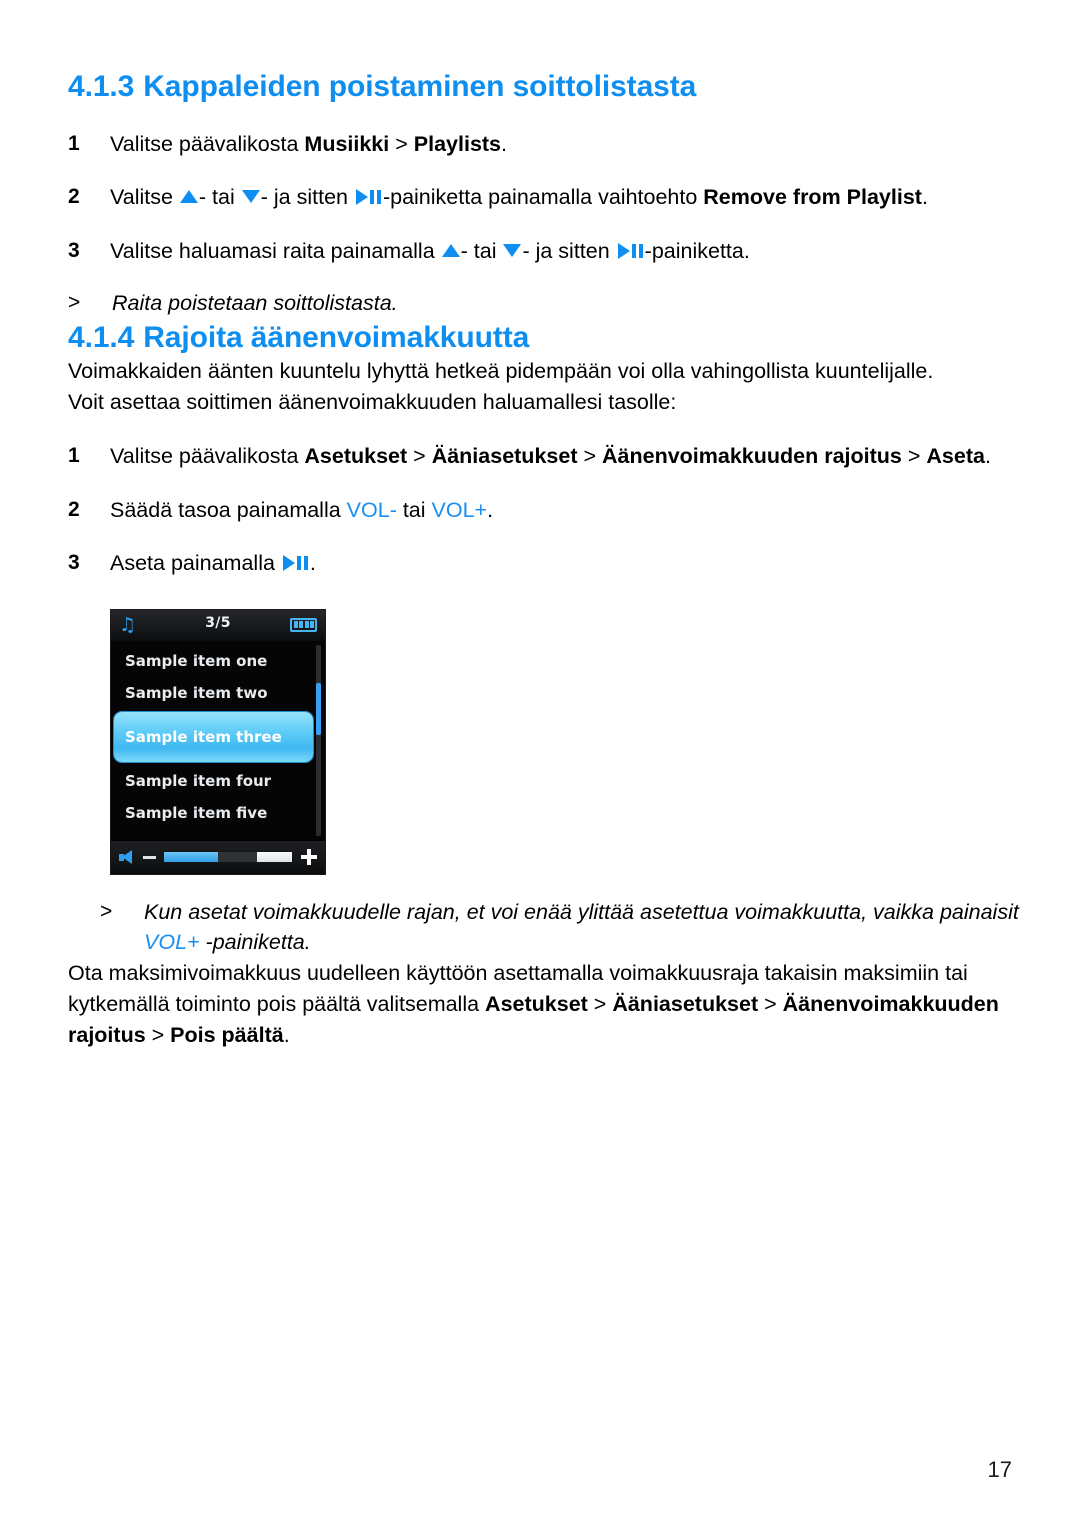 The image size is (1080, 1527). I want to click on section-title: Rajoita äänenvoimakkuutta, so click(336, 337).